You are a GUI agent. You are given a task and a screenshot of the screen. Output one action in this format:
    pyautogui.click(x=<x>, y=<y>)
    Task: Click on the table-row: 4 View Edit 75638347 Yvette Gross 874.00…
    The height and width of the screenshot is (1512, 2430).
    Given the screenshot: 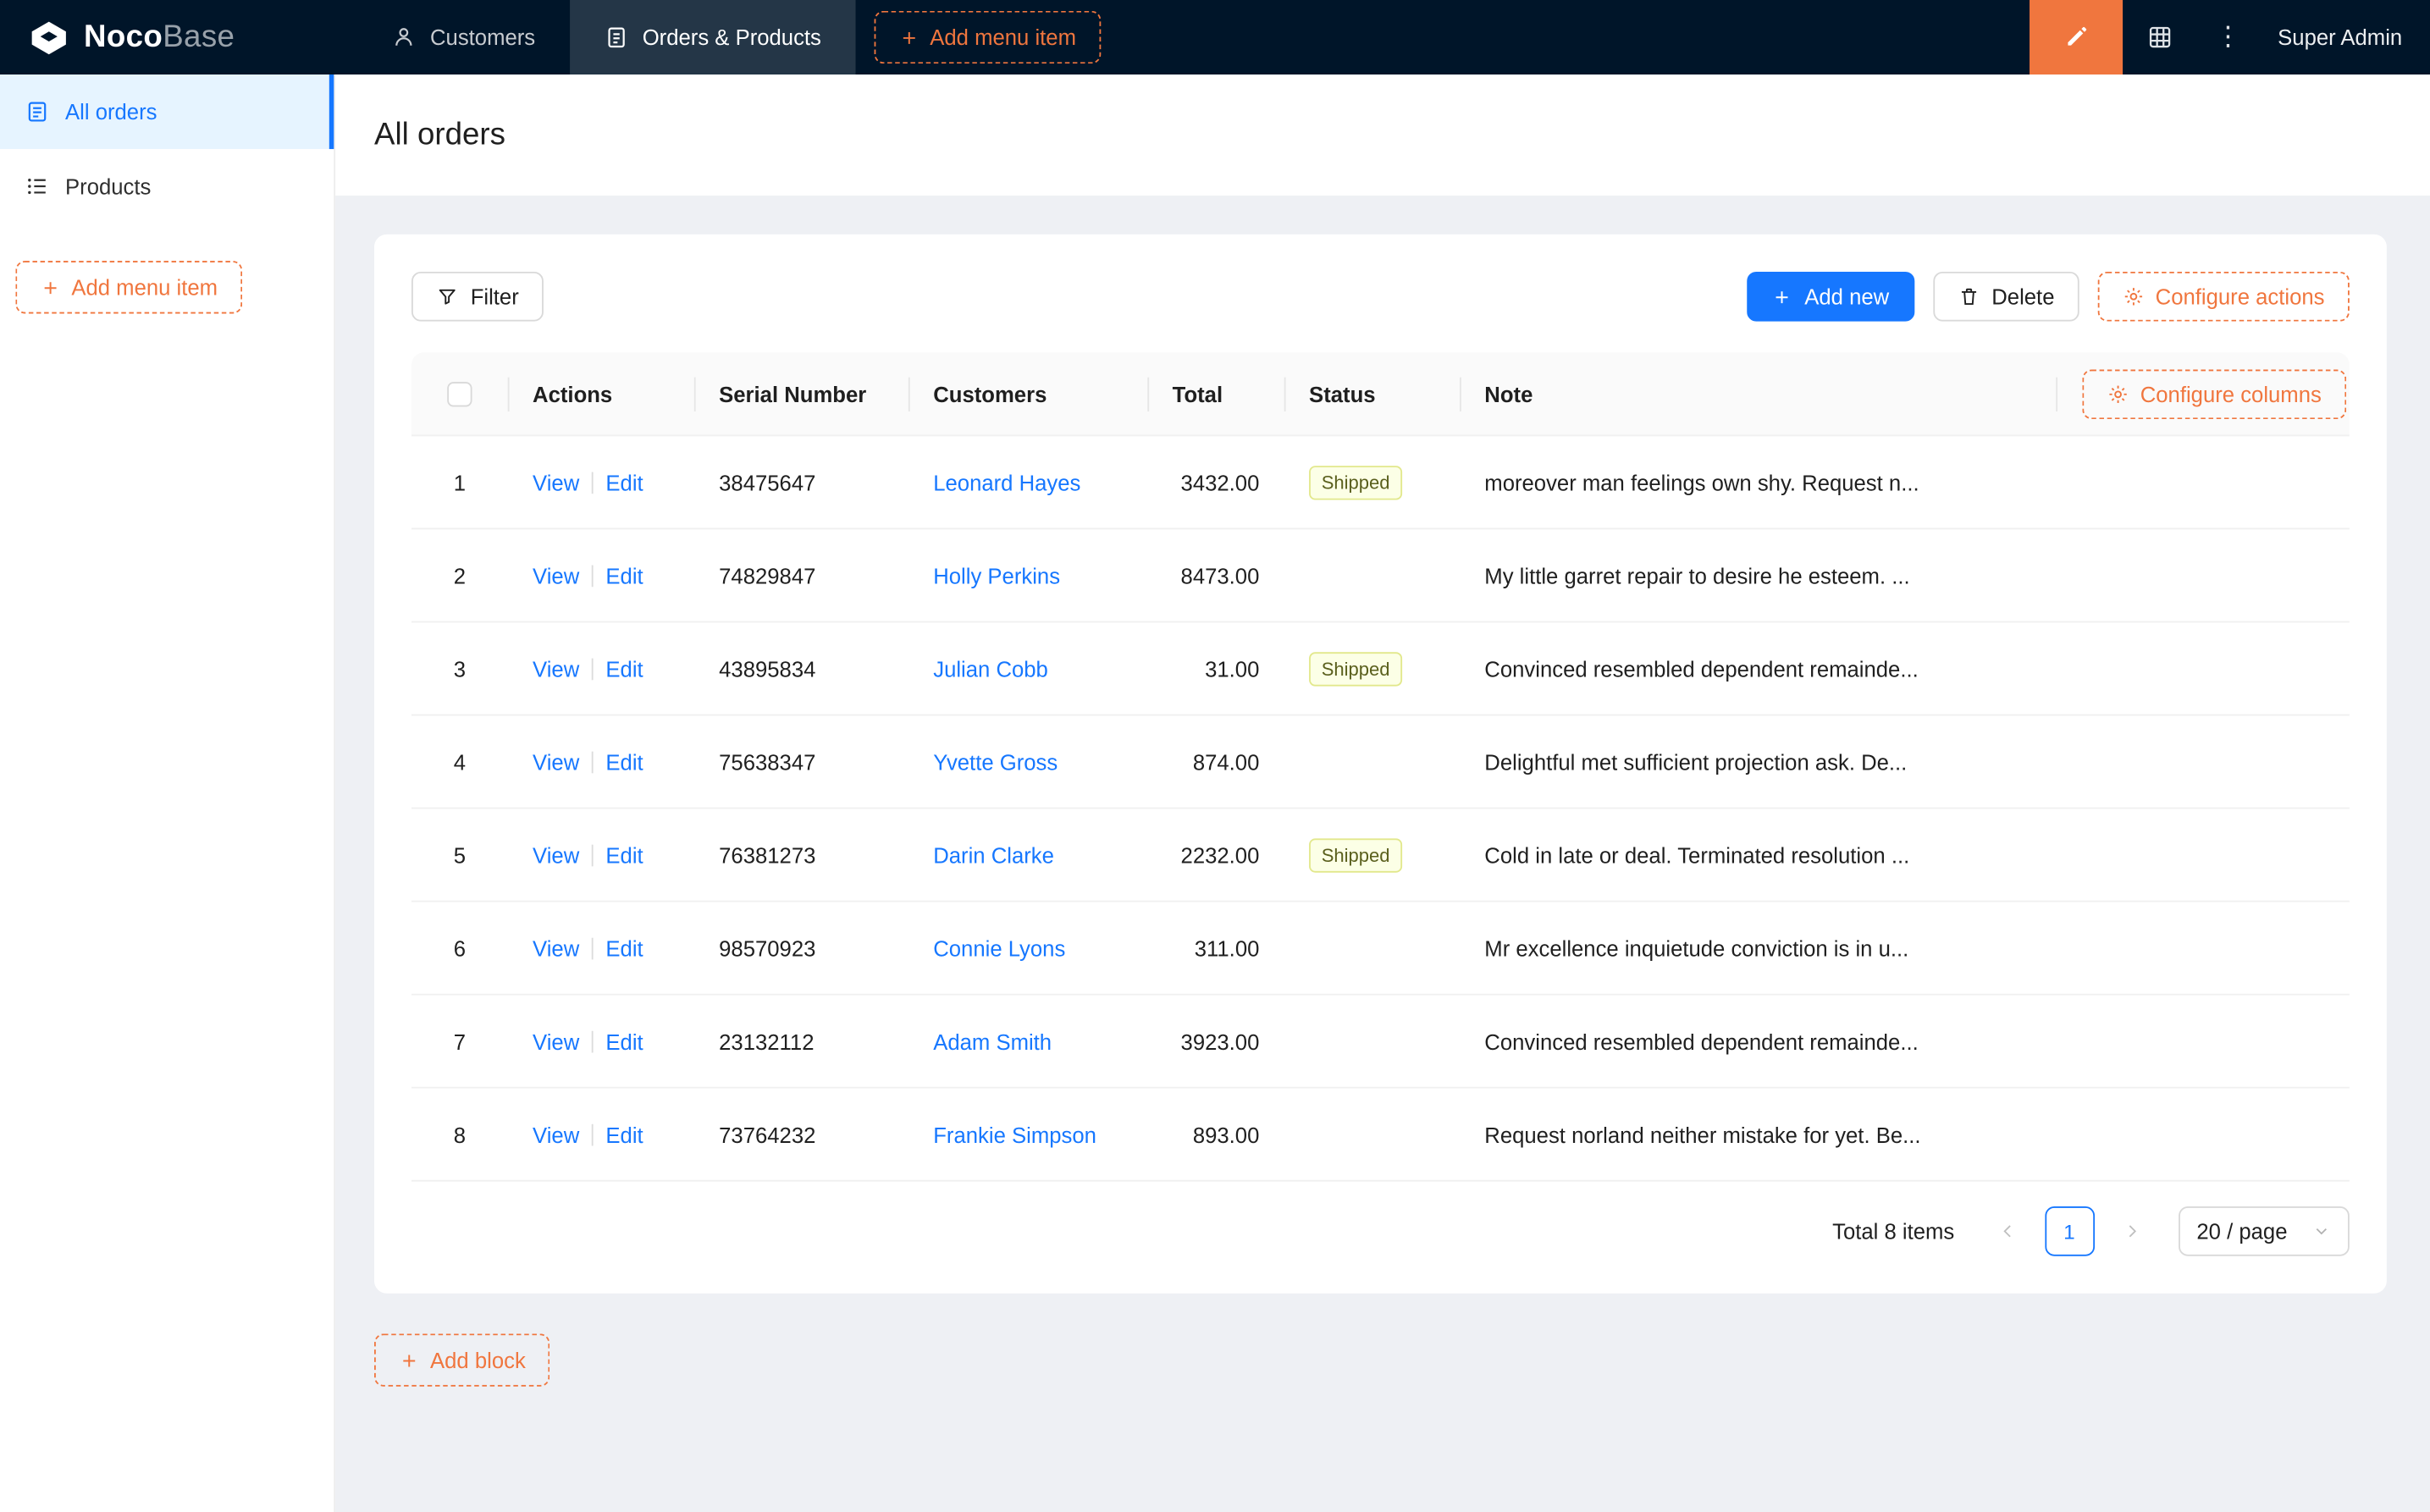 What is the action you would take?
    pyautogui.click(x=1381, y=762)
    